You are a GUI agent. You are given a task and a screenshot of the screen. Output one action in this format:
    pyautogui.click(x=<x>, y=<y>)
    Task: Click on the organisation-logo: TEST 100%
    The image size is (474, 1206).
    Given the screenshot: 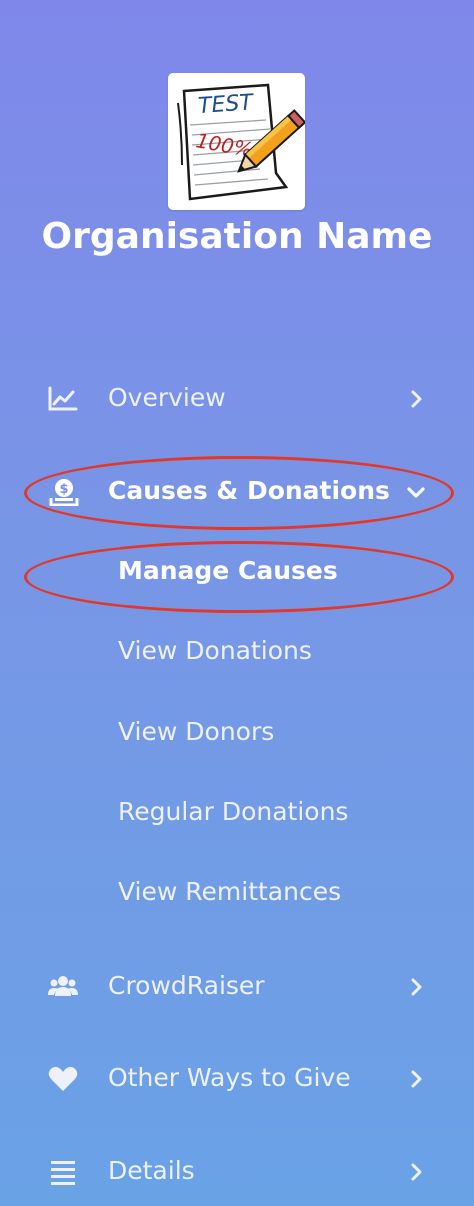 What is the action you would take?
    pyautogui.click(x=236, y=141)
    